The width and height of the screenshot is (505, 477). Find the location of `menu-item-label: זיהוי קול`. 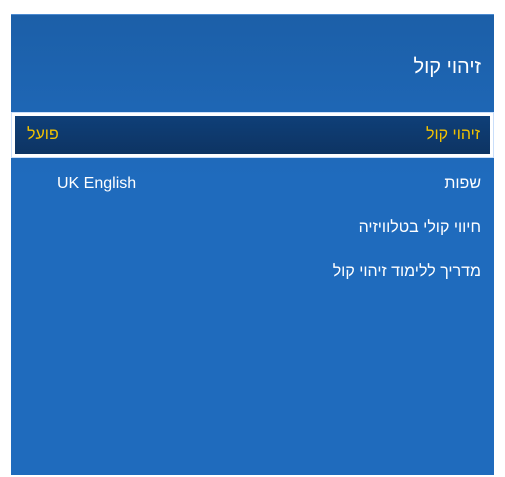

menu-item-label: זיהוי קול is located at coordinates (453, 134).